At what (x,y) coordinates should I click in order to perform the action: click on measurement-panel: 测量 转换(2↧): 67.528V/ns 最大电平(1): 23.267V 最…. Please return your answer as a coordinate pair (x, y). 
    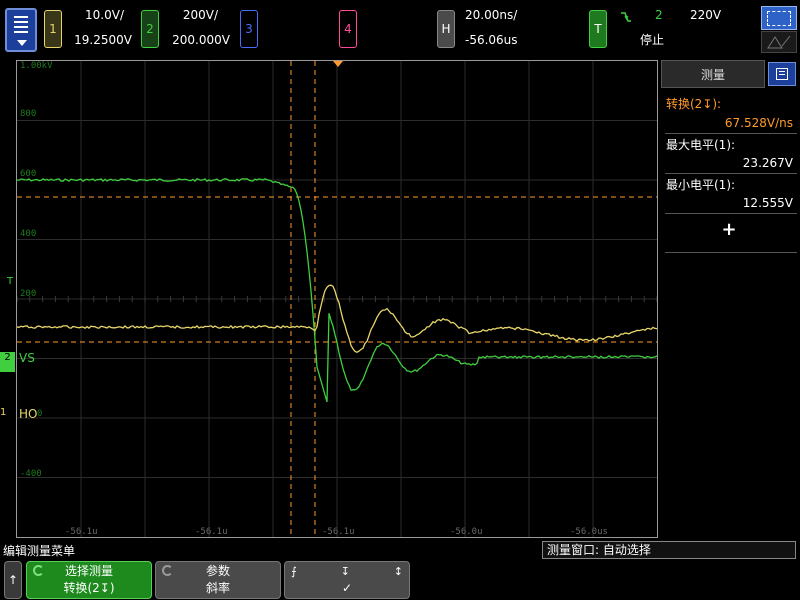
    Looking at the image, I should click on (730, 299).